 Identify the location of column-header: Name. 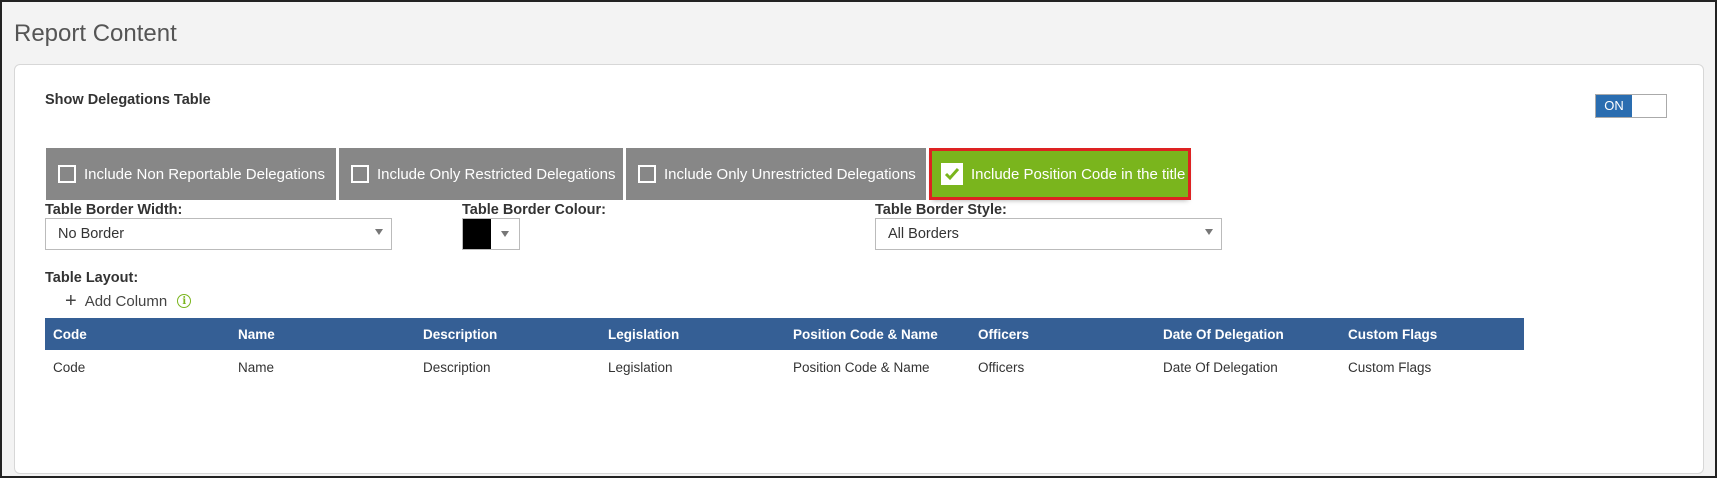
(322, 334).